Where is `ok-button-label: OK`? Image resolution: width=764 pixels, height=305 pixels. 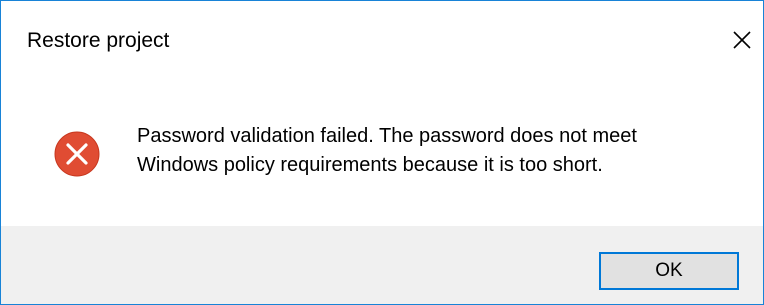
ok-button-label: OK is located at coordinates (669, 270).